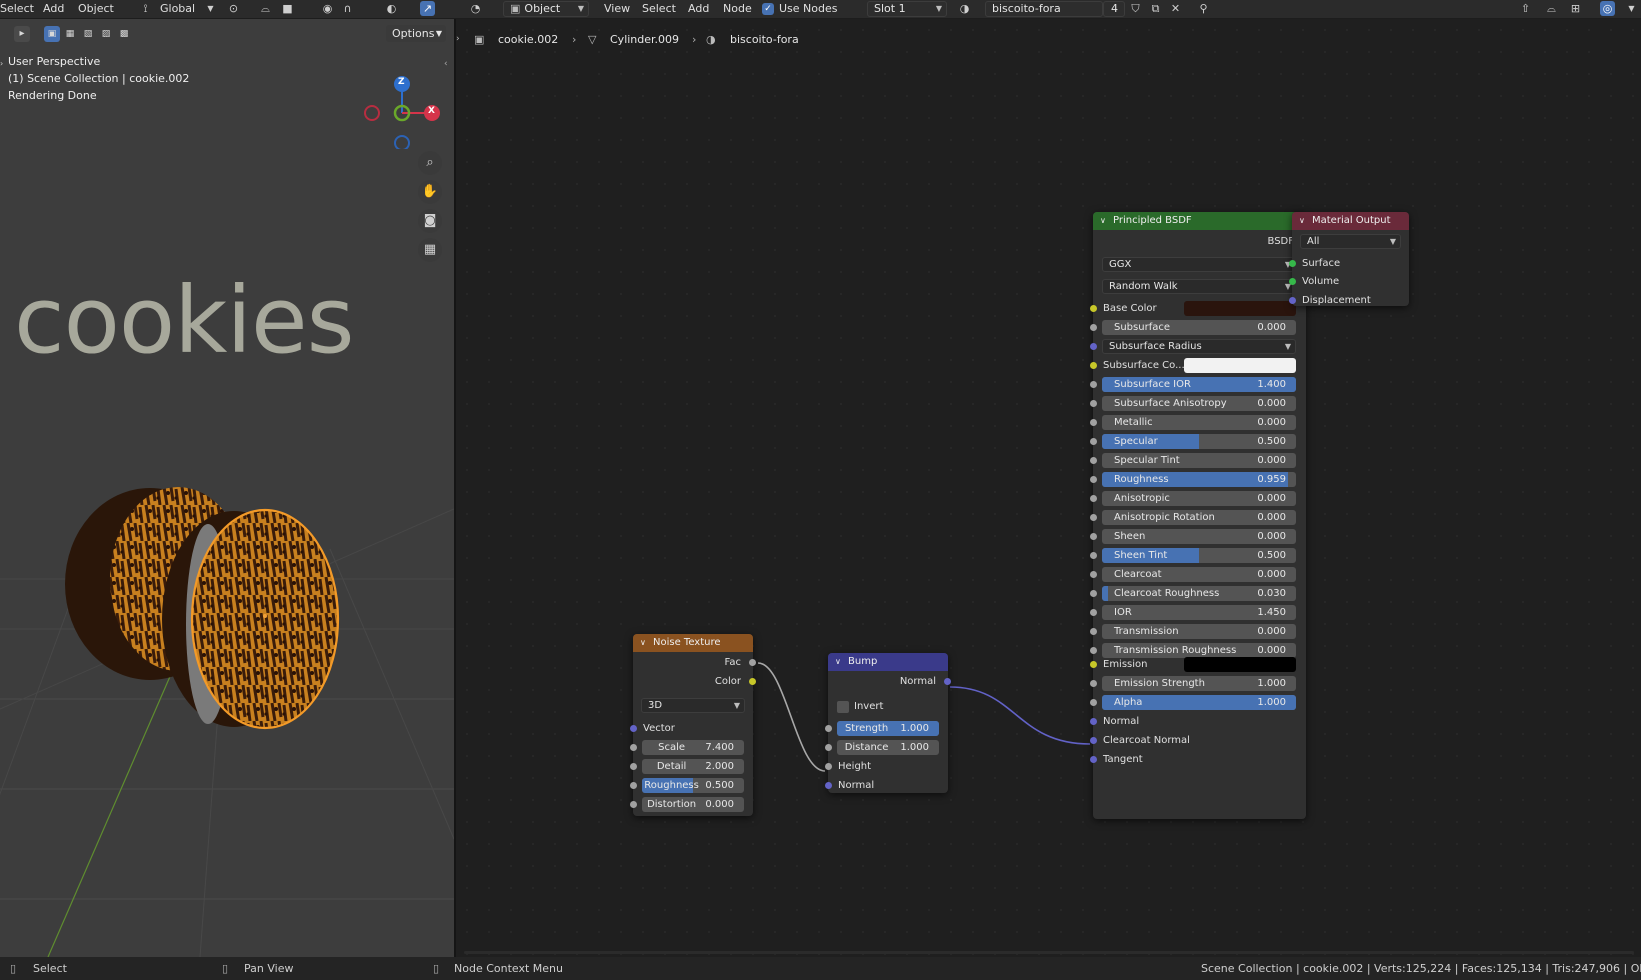  Describe the element at coordinates (1525, 8) in the screenshot. I see `parent-node-icon: ⇧` at that location.